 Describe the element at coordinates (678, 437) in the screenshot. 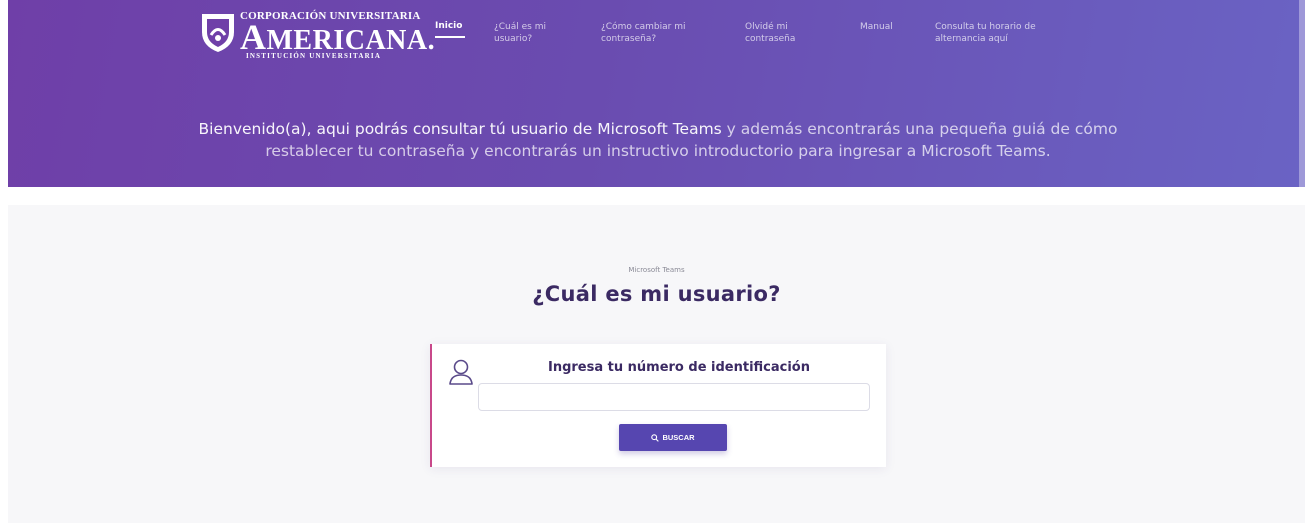

I see `search-button-label: BUSCAR` at that location.